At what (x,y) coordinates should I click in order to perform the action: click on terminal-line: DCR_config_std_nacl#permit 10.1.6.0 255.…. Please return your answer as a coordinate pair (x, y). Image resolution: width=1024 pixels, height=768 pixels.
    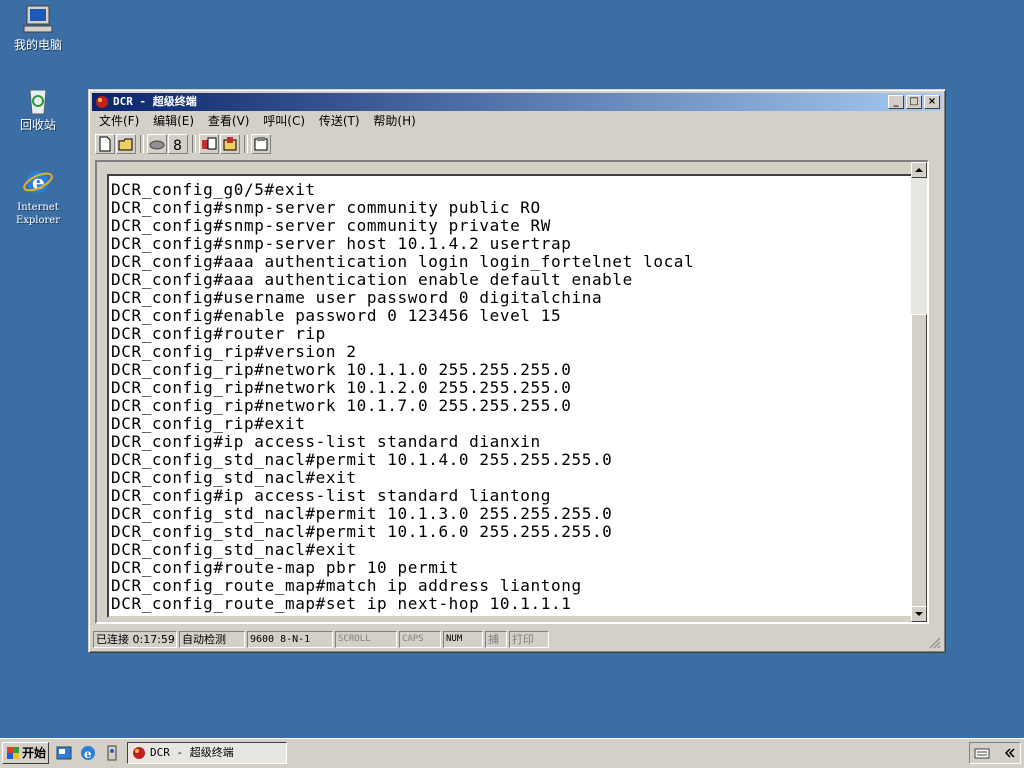
    Looking at the image, I should click on (362, 531).